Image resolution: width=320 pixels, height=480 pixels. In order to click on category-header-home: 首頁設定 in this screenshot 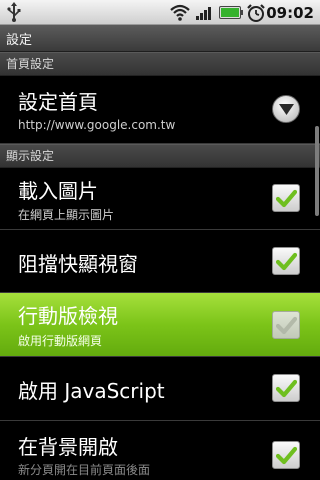, I will do `click(160, 64)`.